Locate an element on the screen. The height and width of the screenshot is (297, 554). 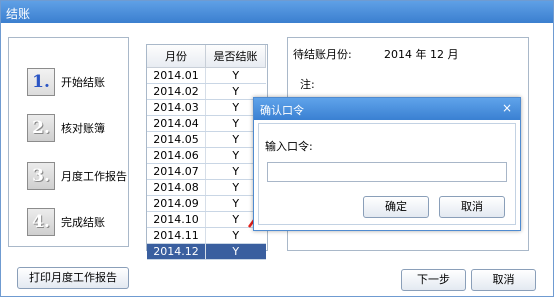
window-titlebar: 结账 is located at coordinates (277, 12).